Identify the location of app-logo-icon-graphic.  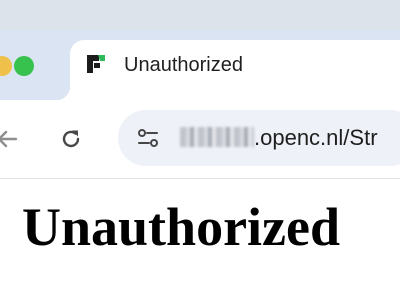
(96, 64).